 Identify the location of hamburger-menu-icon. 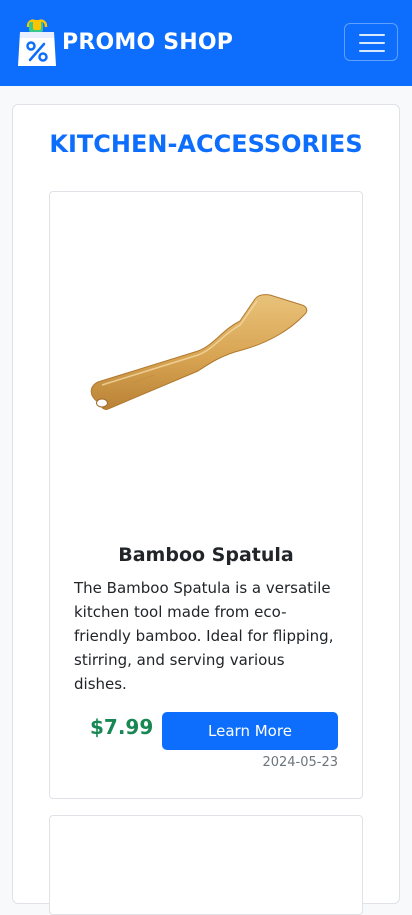
(371, 42).